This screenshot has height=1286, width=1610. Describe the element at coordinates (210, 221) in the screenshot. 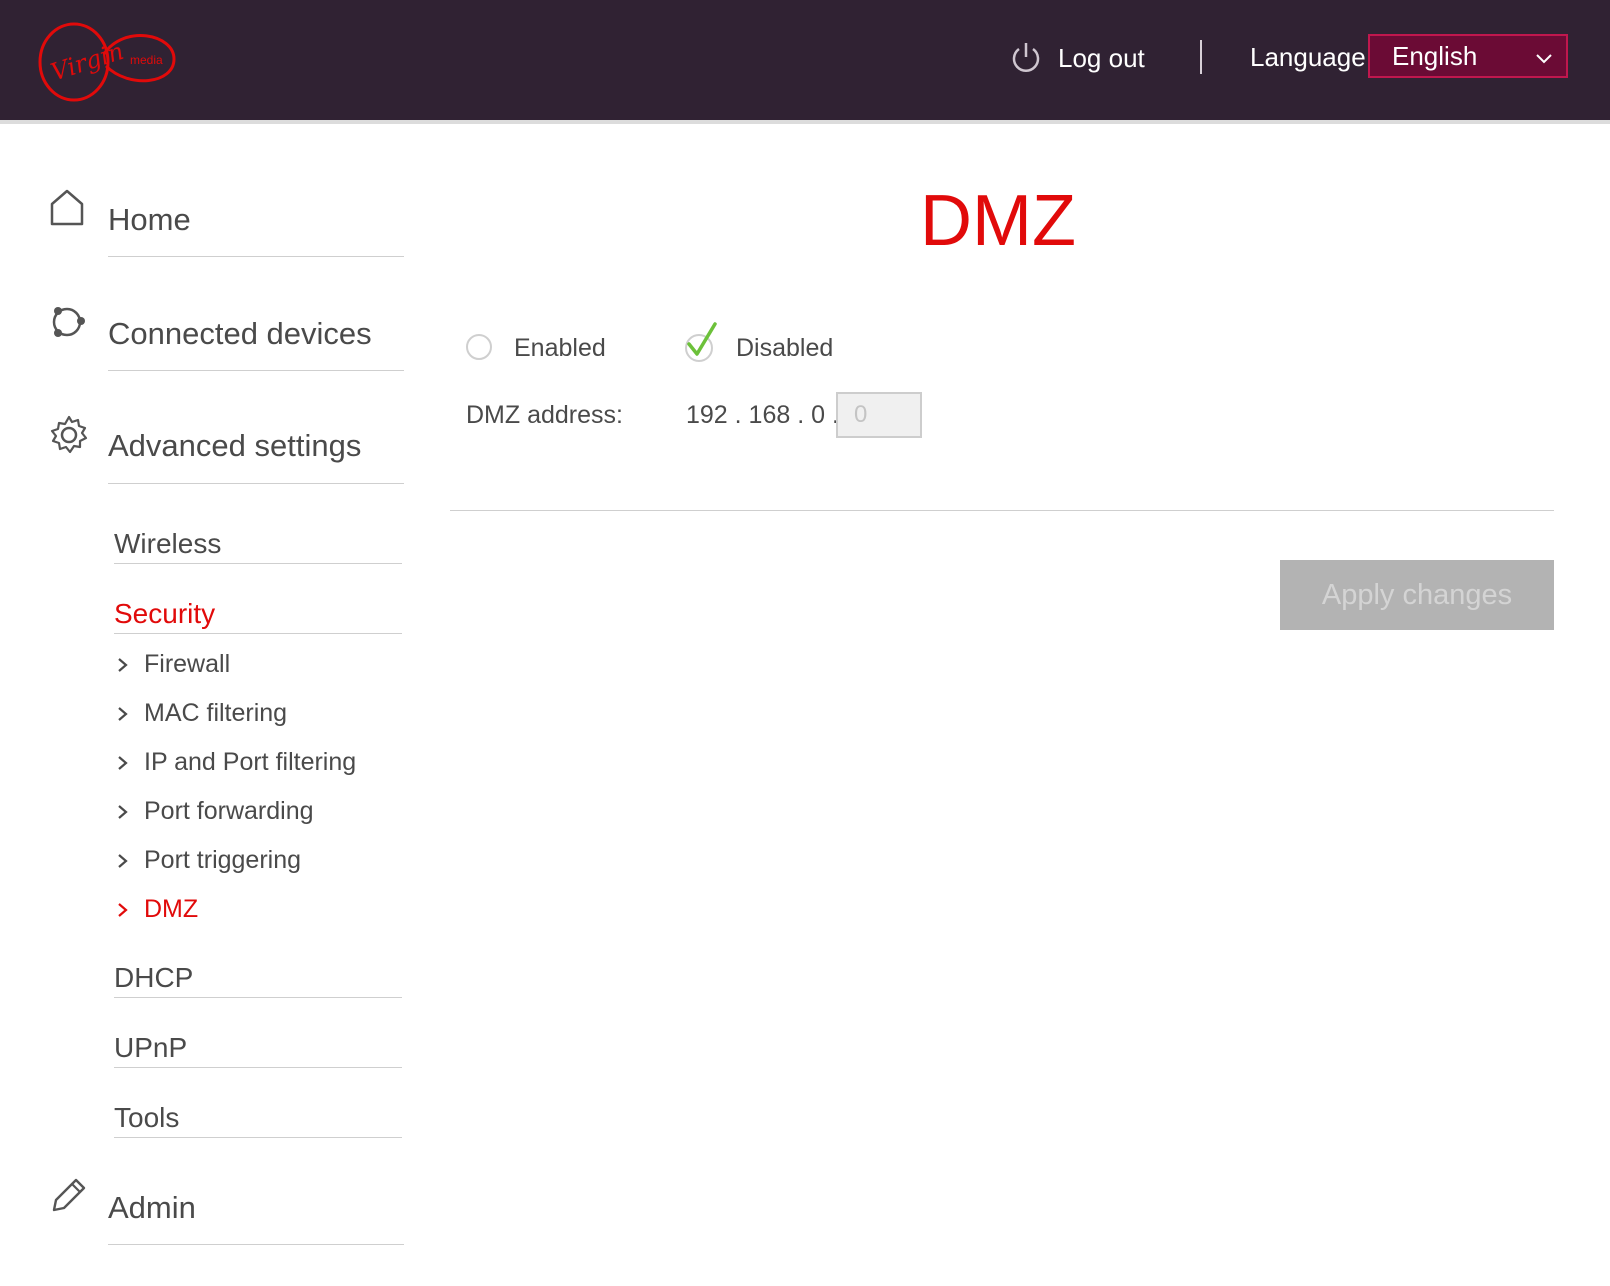

I see `nav-item-home: Home` at that location.